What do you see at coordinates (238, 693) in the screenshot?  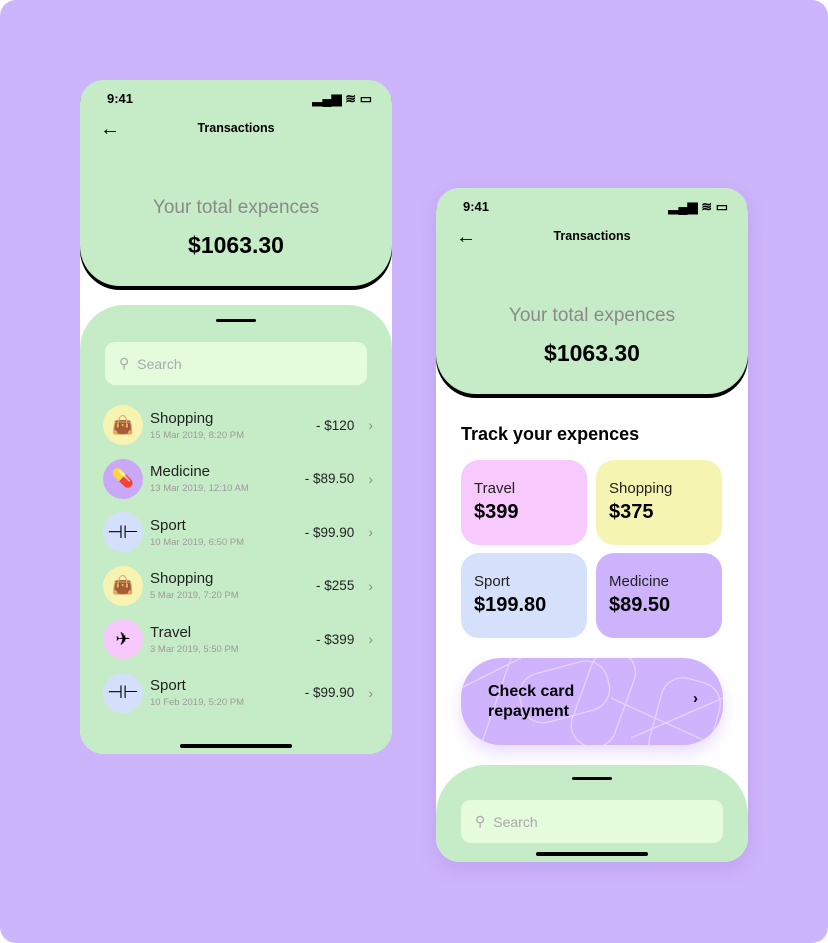 I see `transaction-row: ⊣⊢ Sport 10 Feb 2019, 5:20 PM - $99.90 ›` at bounding box center [238, 693].